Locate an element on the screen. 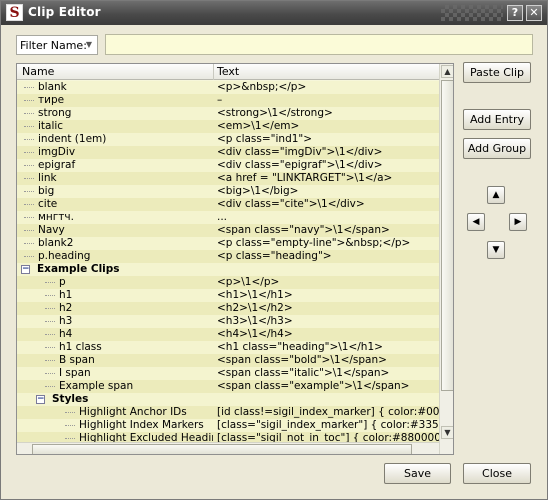 This screenshot has height=500, width=548. paste-clip-button: Paste Clip is located at coordinates (497, 72).